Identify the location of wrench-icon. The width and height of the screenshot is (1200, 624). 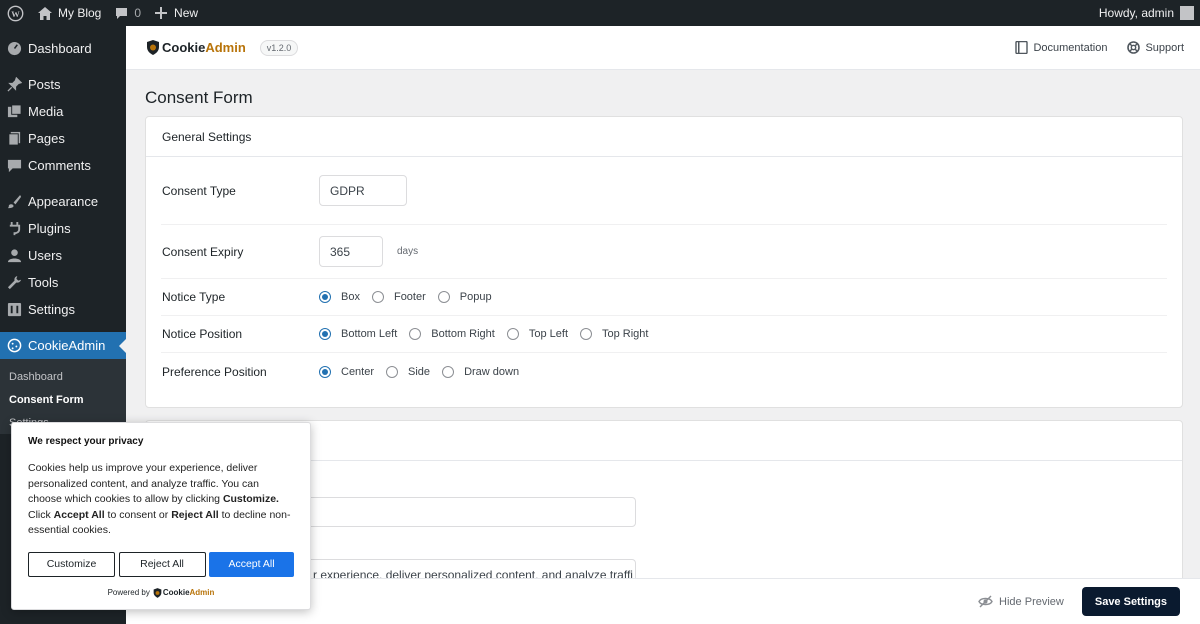
(14, 283).